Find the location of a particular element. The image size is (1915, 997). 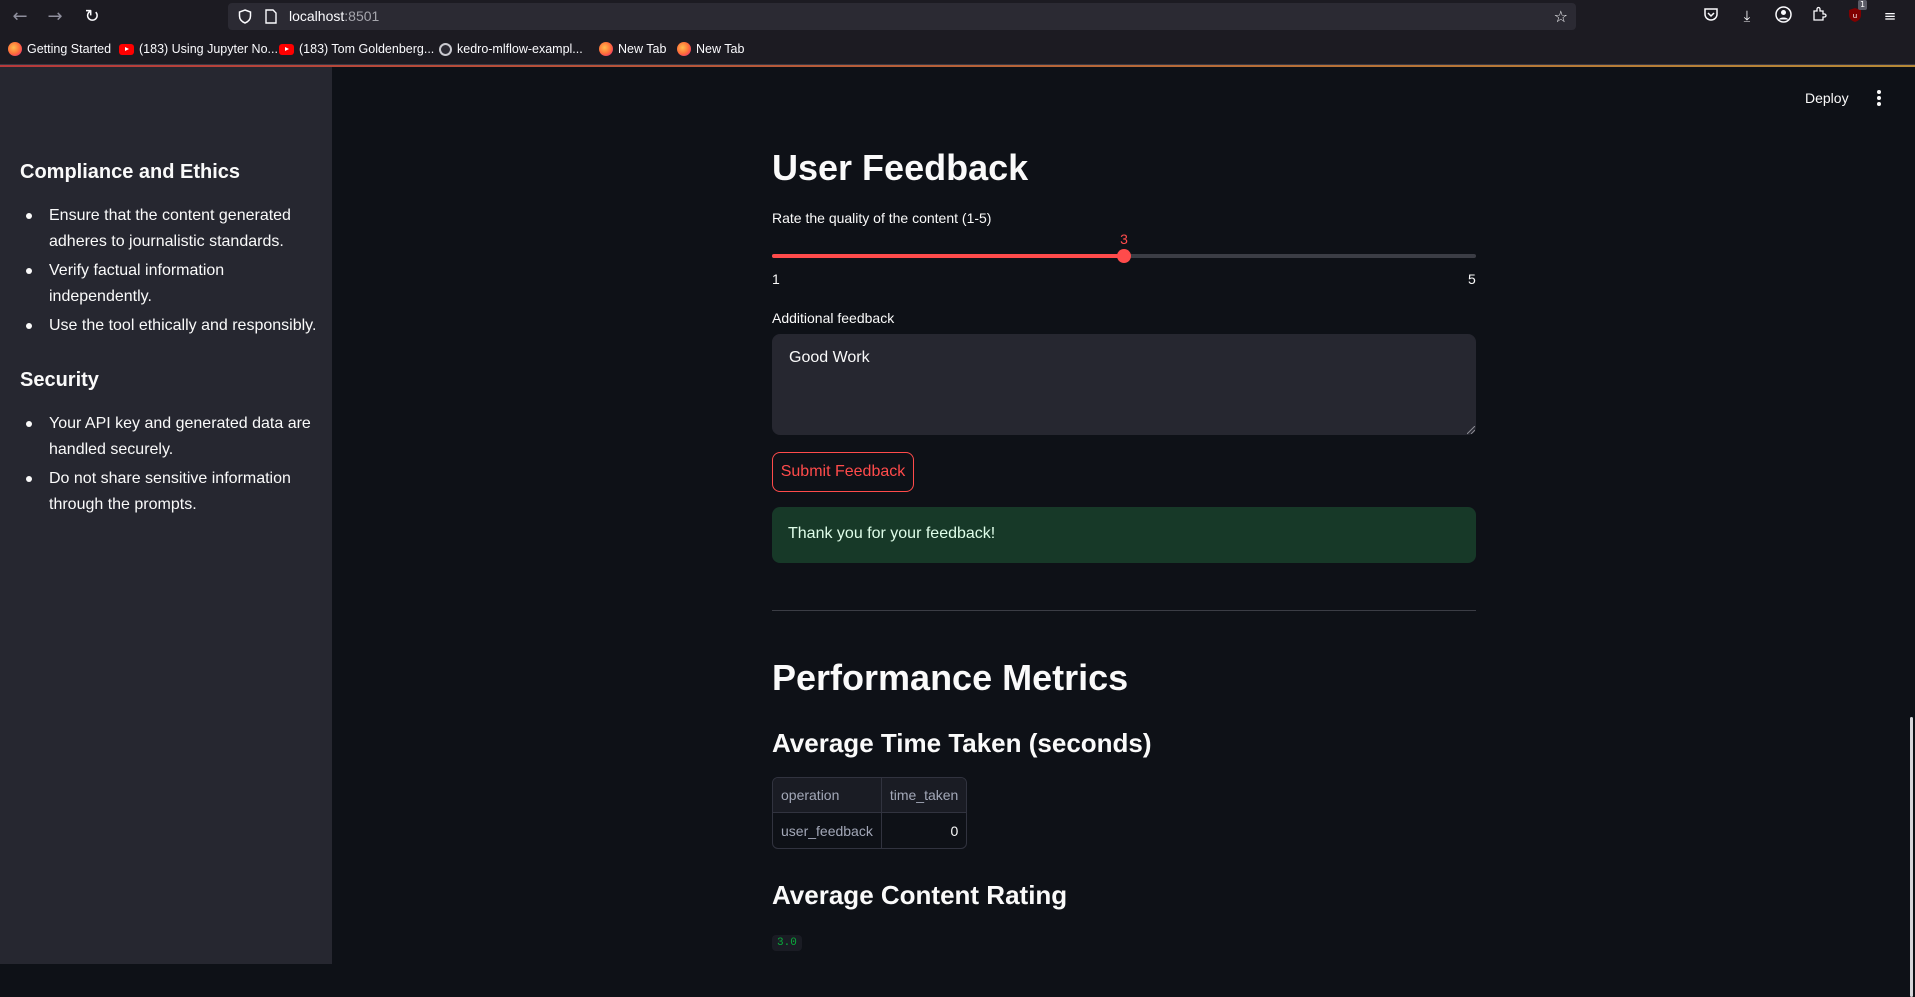

rating-slider is located at coordinates (1124, 256).